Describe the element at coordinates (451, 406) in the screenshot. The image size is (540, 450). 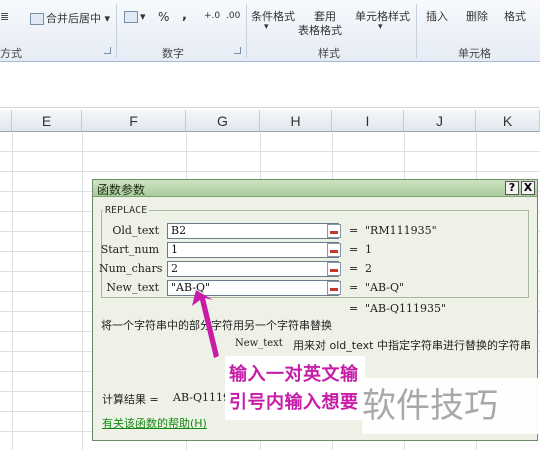
I see `watermark-text: 软件技巧` at that location.